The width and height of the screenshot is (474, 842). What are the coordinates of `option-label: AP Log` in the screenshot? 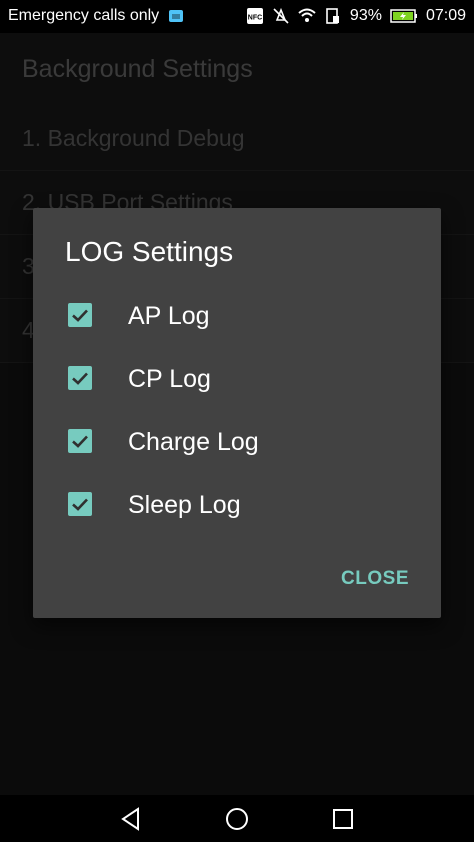 It's located at (169, 316).